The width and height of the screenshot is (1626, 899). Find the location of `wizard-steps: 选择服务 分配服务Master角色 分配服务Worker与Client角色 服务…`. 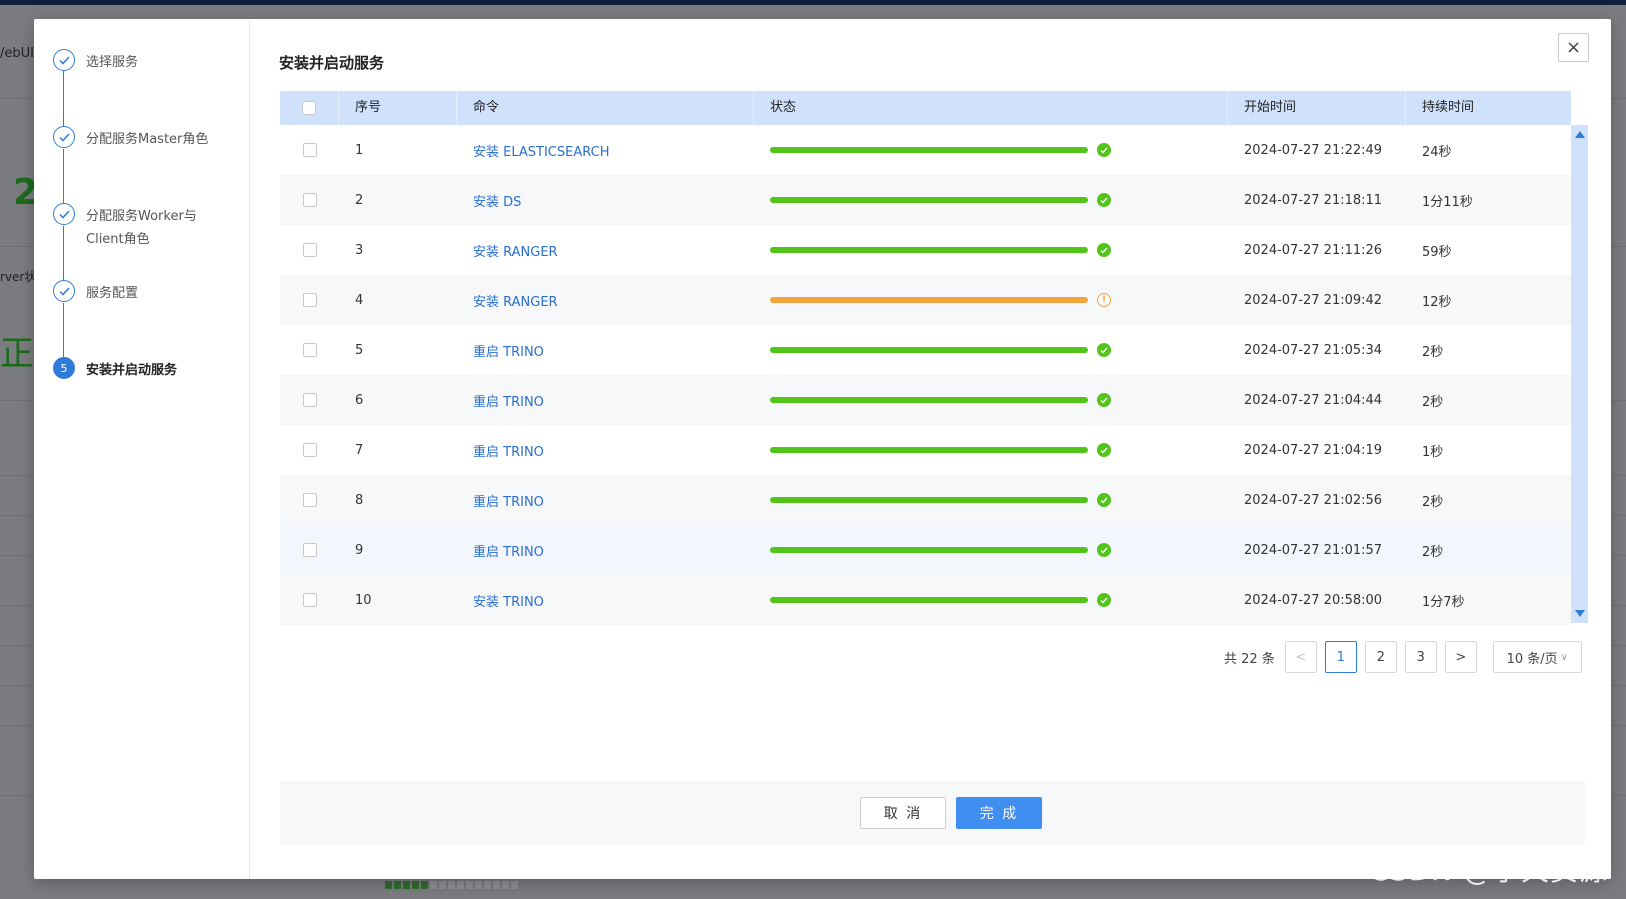

wizard-steps: 选择服务 分配服务Master角色 分配服务Worker与Client角色 服务… is located at coordinates (142, 449).